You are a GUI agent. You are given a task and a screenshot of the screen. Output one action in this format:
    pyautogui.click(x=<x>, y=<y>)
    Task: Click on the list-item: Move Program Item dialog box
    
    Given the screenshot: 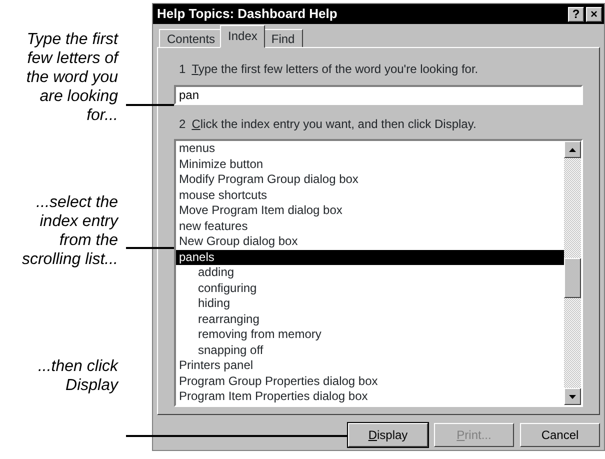 What is the action you would take?
    pyautogui.click(x=370, y=210)
    